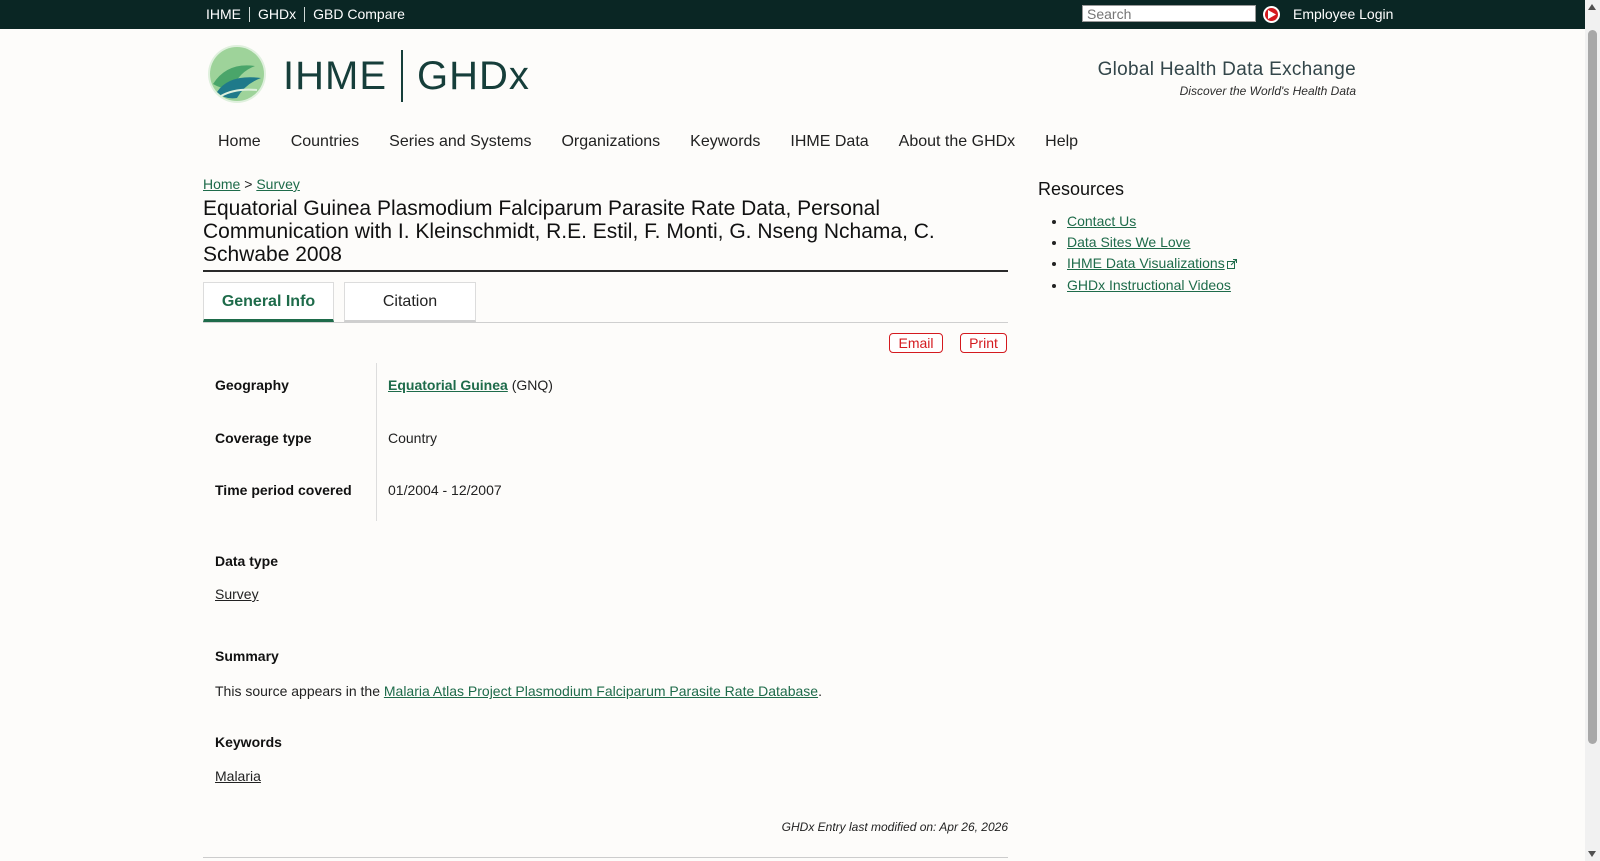 This screenshot has width=1600, height=861. What do you see at coordinates (1592, 387) in the screenshot?
I see `scrollbar-thumb` at bounding box center [1592, 387].